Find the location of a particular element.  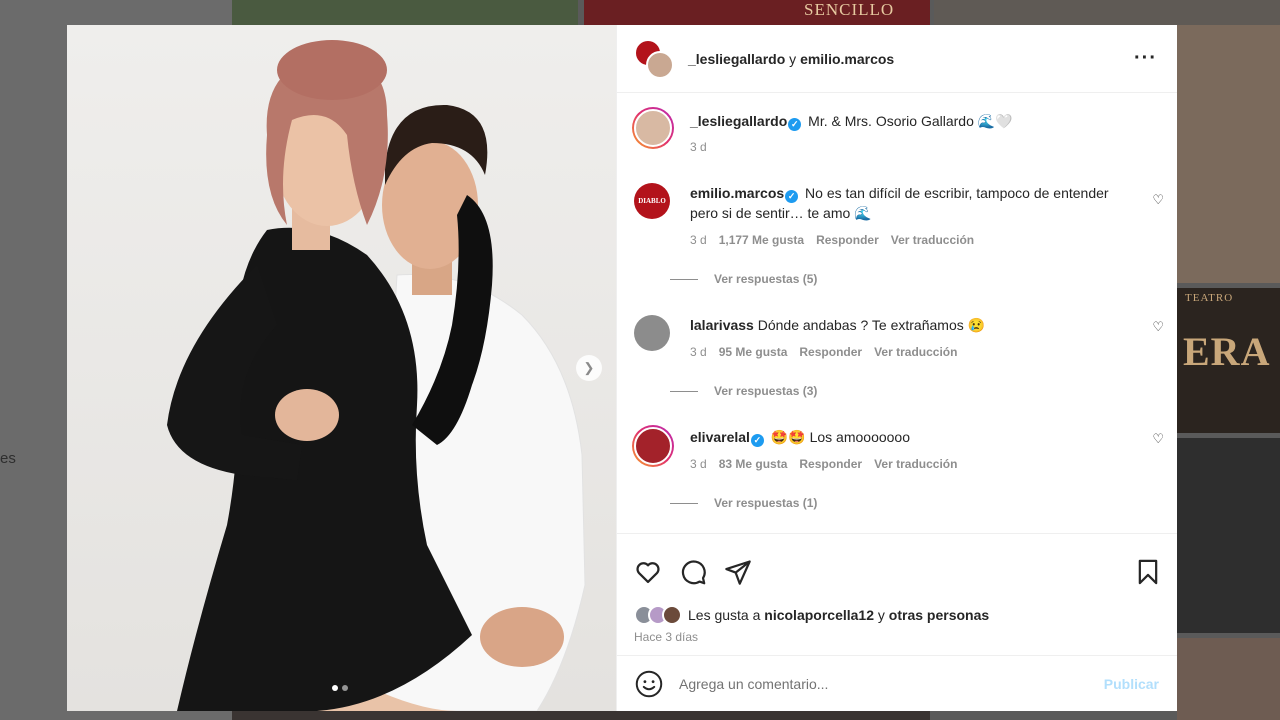

view-replies-label: Ver respuestas (3) is located at coordinates (766, 391).